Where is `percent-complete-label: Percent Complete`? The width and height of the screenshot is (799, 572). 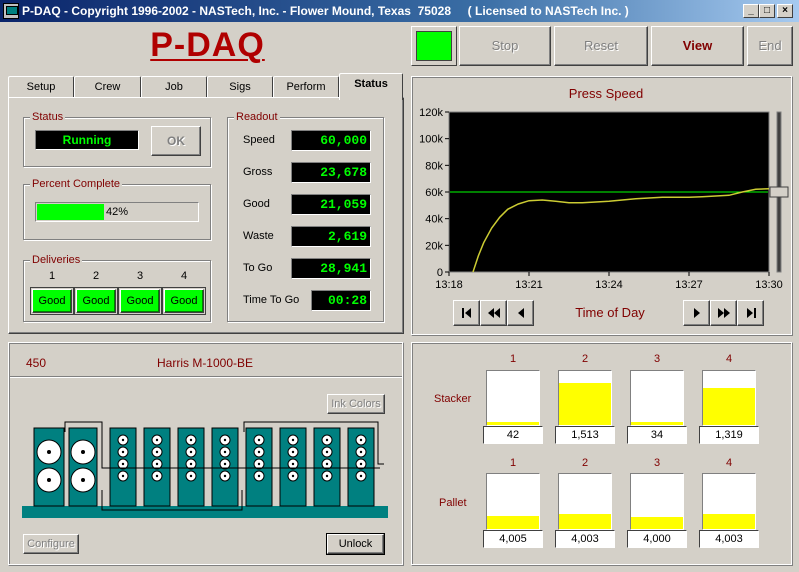
percent-complete-label: Percent Complete is located at coordinates (76, 184).